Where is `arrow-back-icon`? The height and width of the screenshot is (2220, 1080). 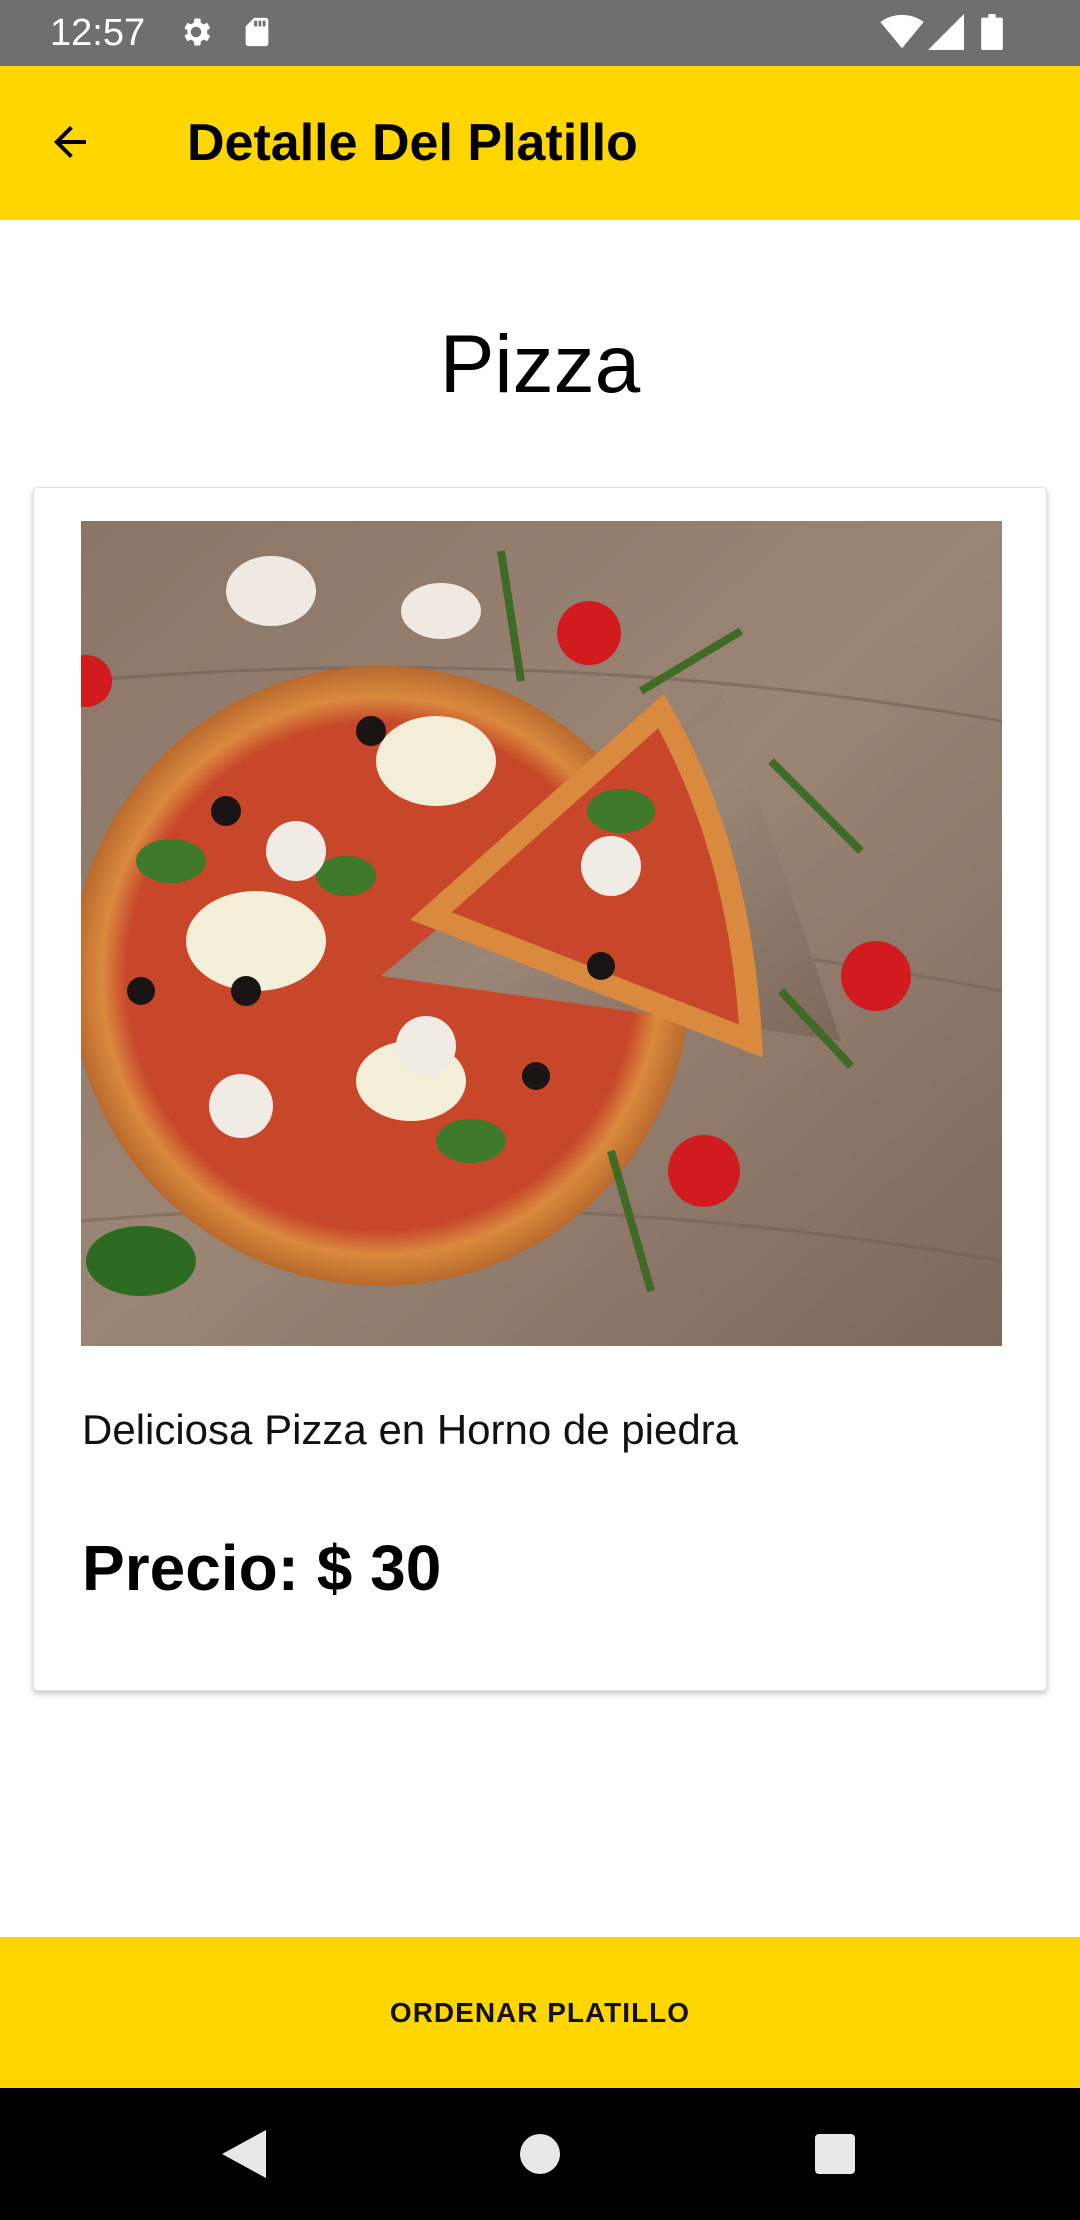
arrow-back-icon is located at coordinates (70, 144).